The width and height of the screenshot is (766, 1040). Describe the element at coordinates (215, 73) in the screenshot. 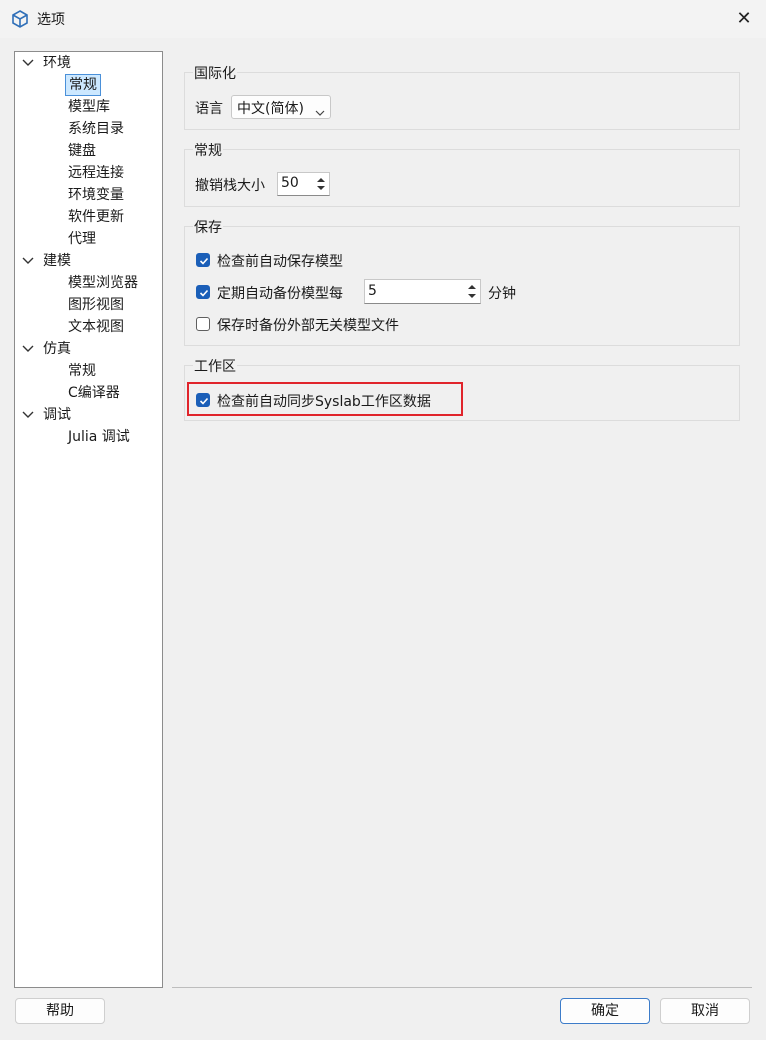

I see `intl-group-title: 国际化` at that location.